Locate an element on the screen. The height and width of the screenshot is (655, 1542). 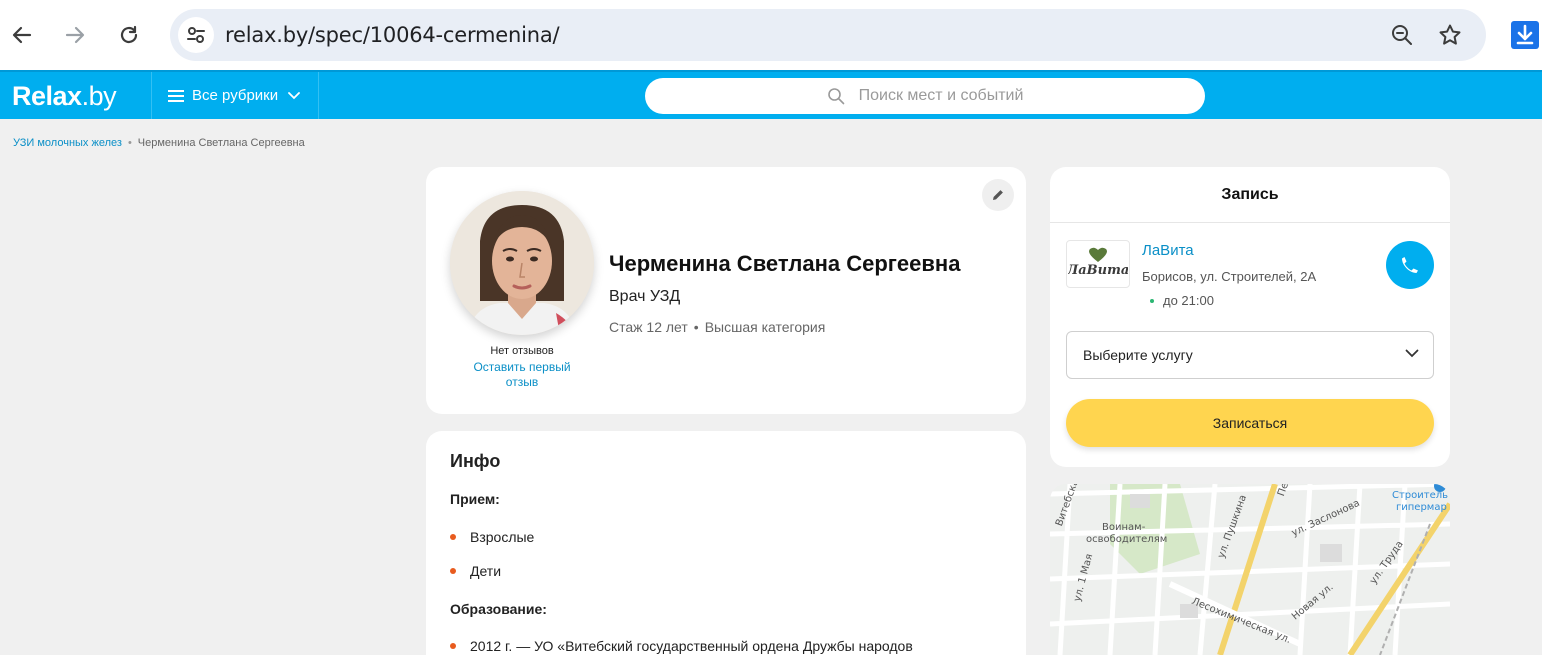
list-item-text: Взрослые is located at coordinates (502, 537).